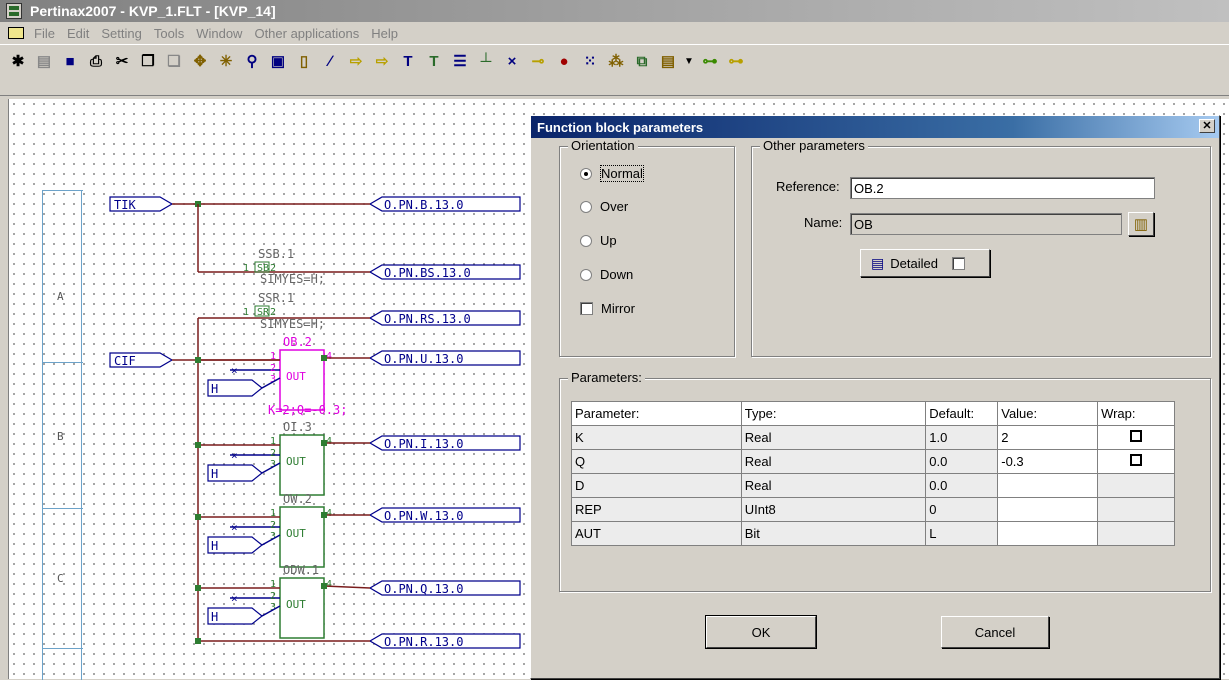 The image size is (1229, 680). I want to click on name-label: Name:, so click(823, 222).